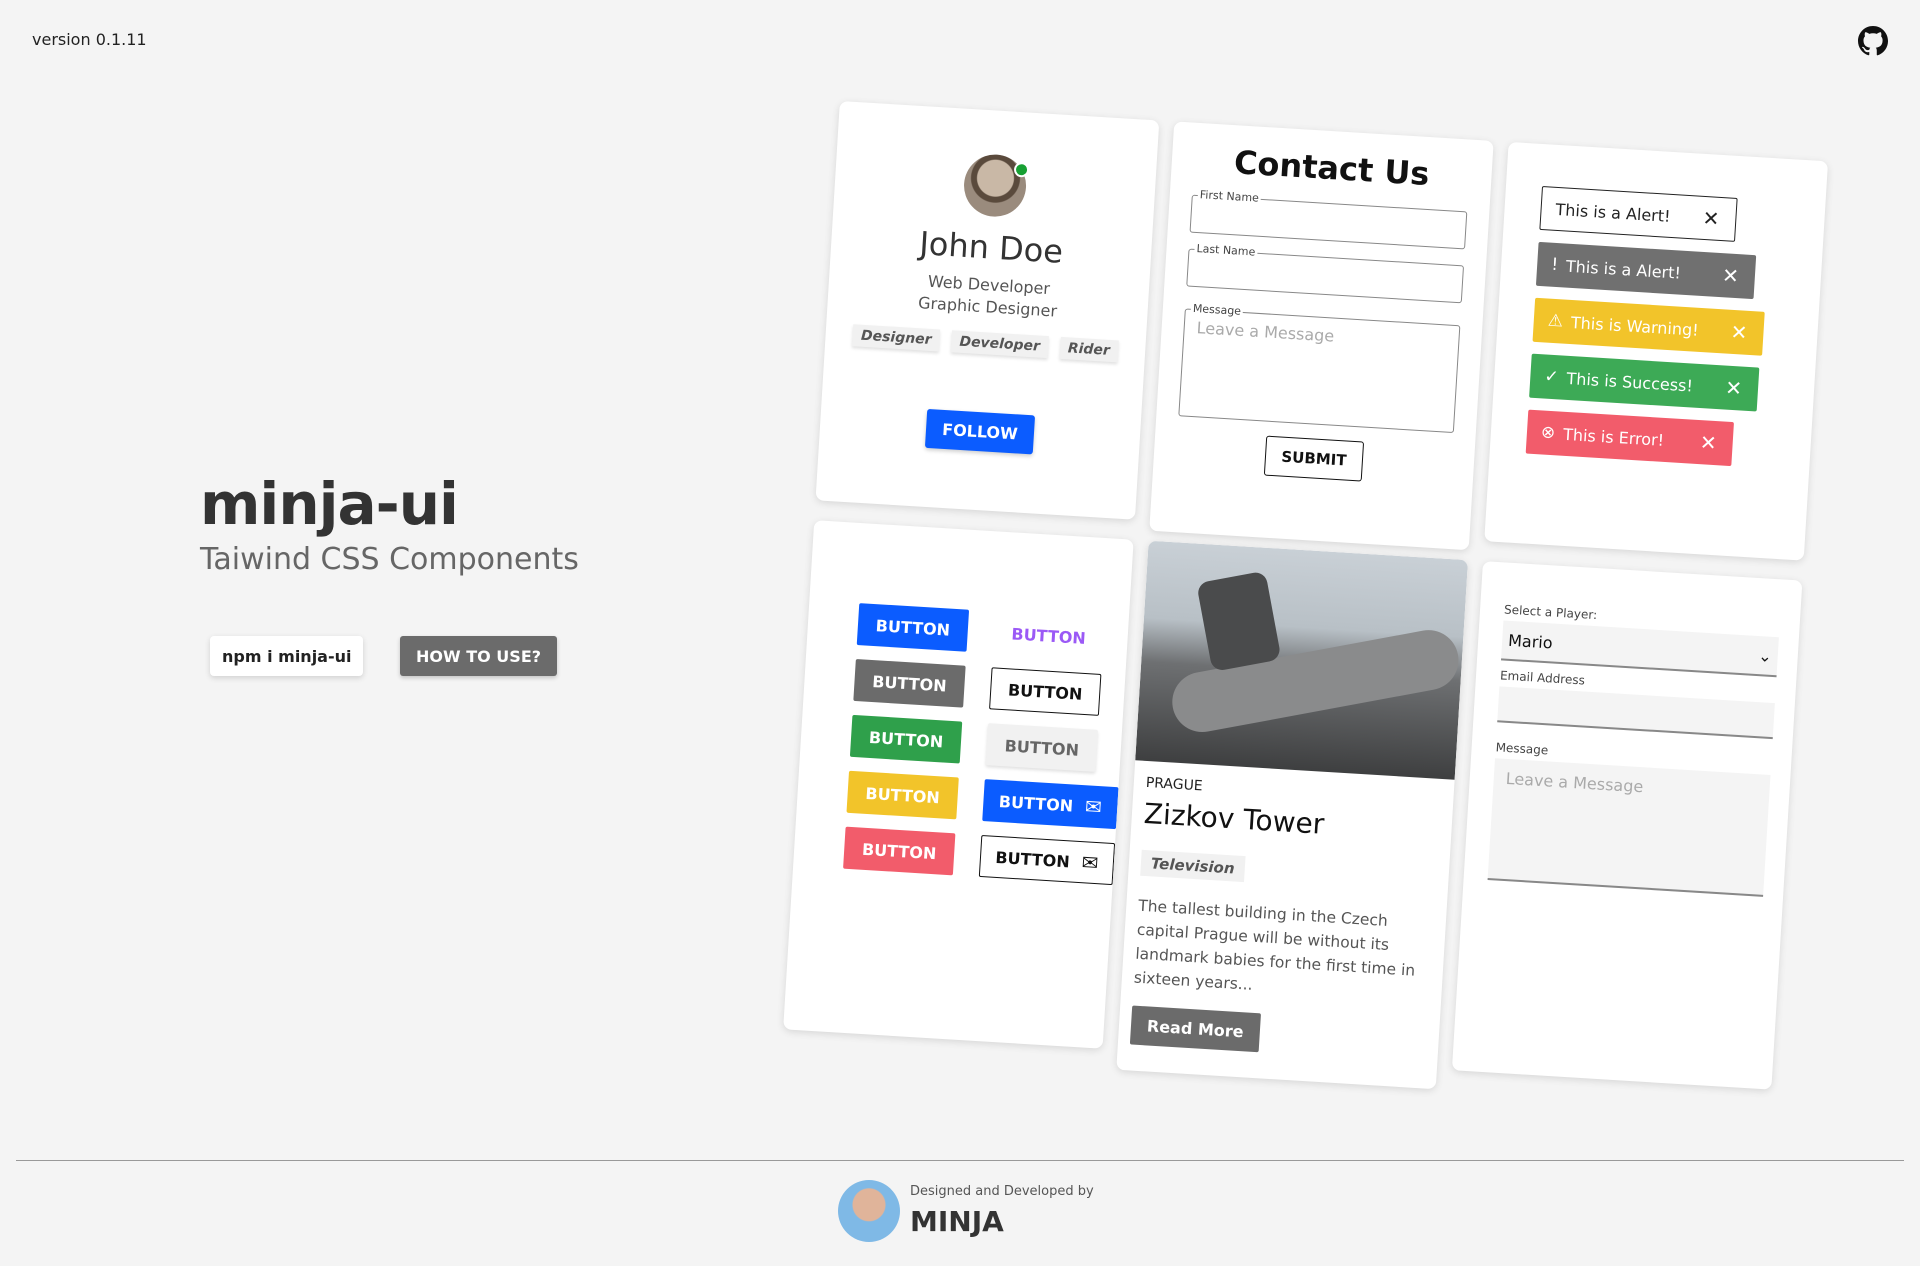 The image size is (1920, 1266). Describe the element at coordinates (1548, 433) in the screenshot. I see `error-icon: ⊗` at that location.